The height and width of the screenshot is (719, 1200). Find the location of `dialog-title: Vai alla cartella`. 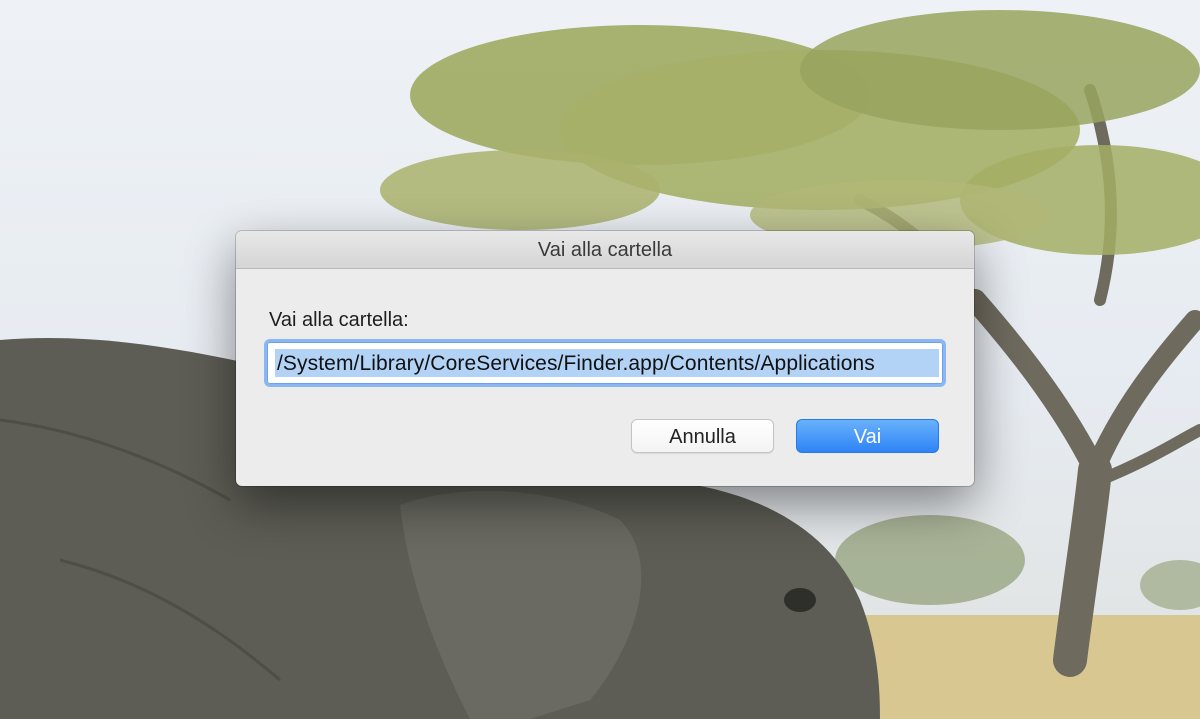

dialog-title: Vai alla cartella is located at coordinates (605, 250).